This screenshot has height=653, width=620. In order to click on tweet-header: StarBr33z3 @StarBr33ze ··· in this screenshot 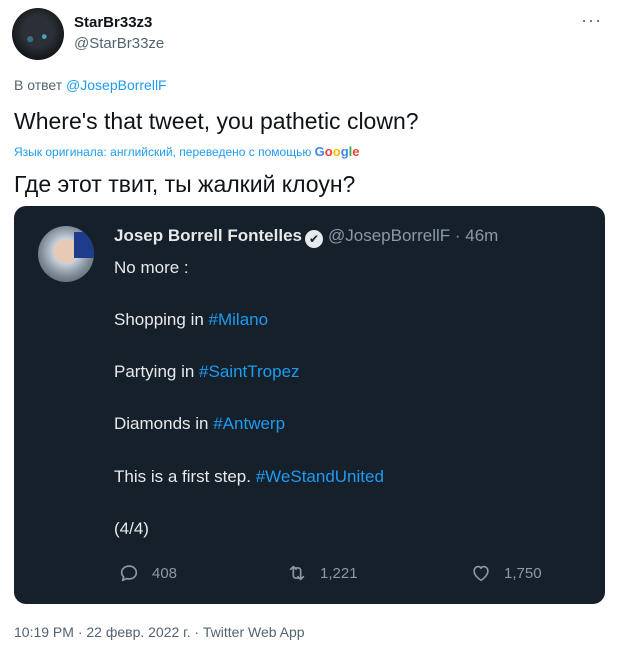, I will do `click(310, 35)`.